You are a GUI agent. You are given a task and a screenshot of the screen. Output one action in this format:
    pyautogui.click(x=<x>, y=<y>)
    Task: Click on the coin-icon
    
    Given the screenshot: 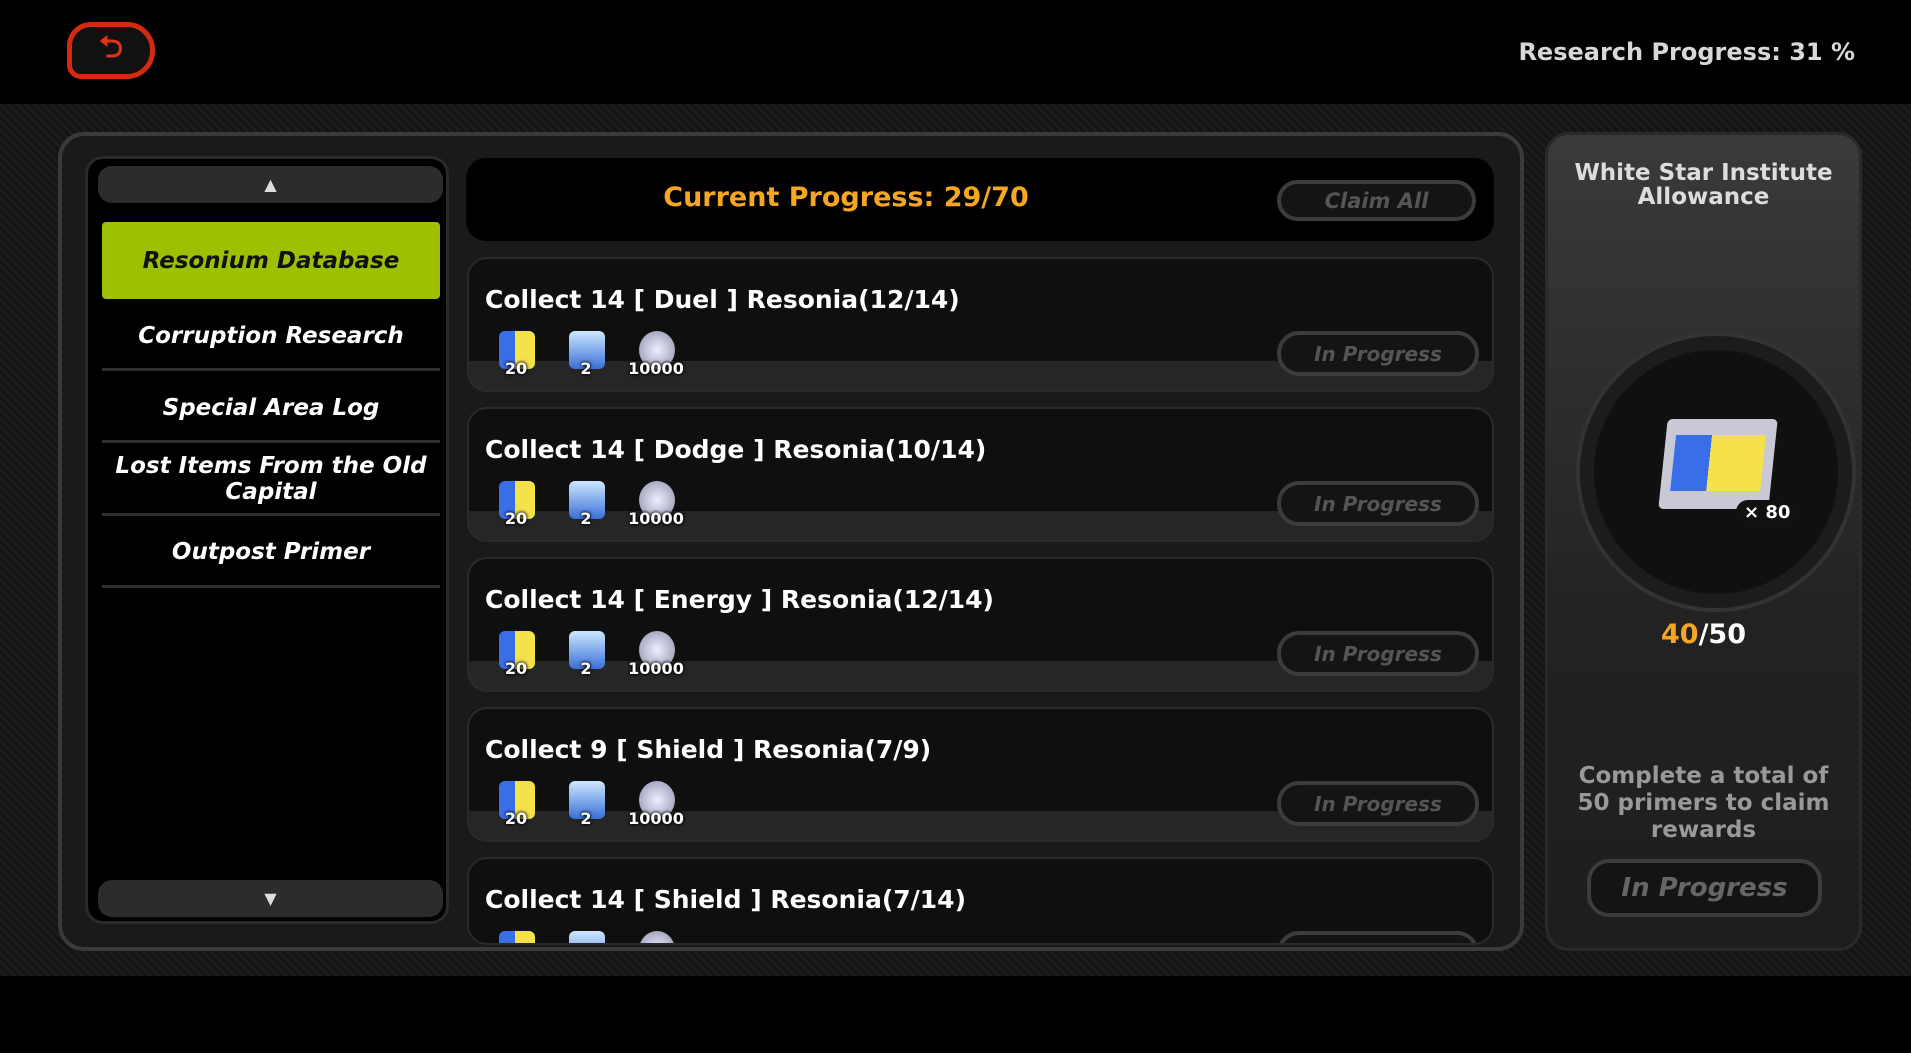 What is the action you would take?
    pyautogui.click(x=657, y=937)
    